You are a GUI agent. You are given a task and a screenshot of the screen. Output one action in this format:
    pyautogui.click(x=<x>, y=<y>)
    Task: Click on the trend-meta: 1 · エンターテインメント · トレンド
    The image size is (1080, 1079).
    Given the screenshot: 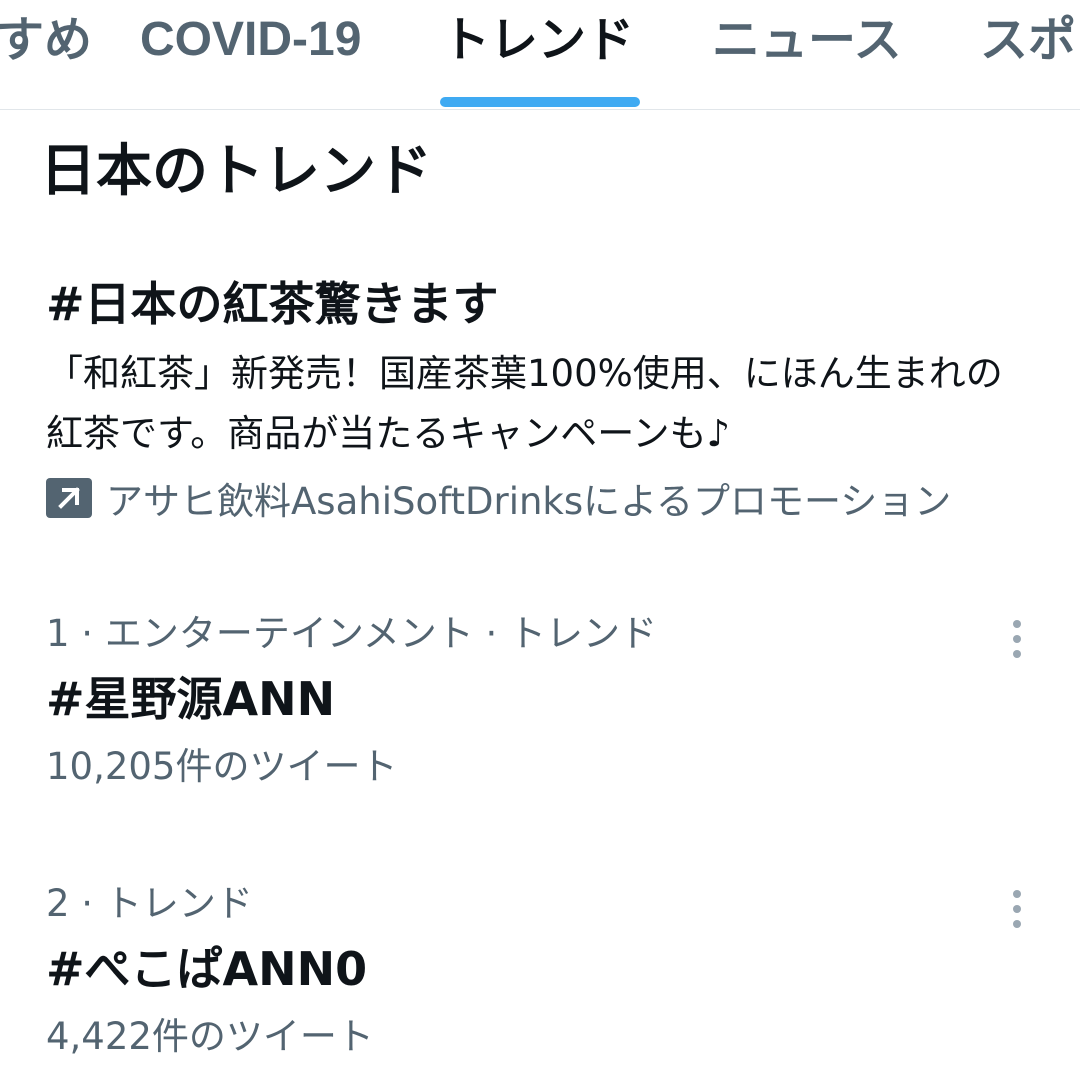 What is the action you would take?
    pyautogui.click(x=351, y=633)
    